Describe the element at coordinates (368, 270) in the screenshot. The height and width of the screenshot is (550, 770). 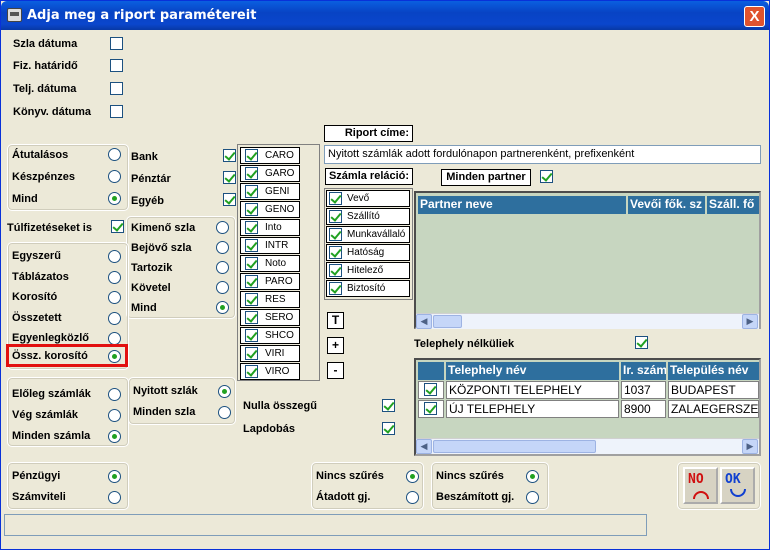
I see `relation-item: Hitelező` at that location.